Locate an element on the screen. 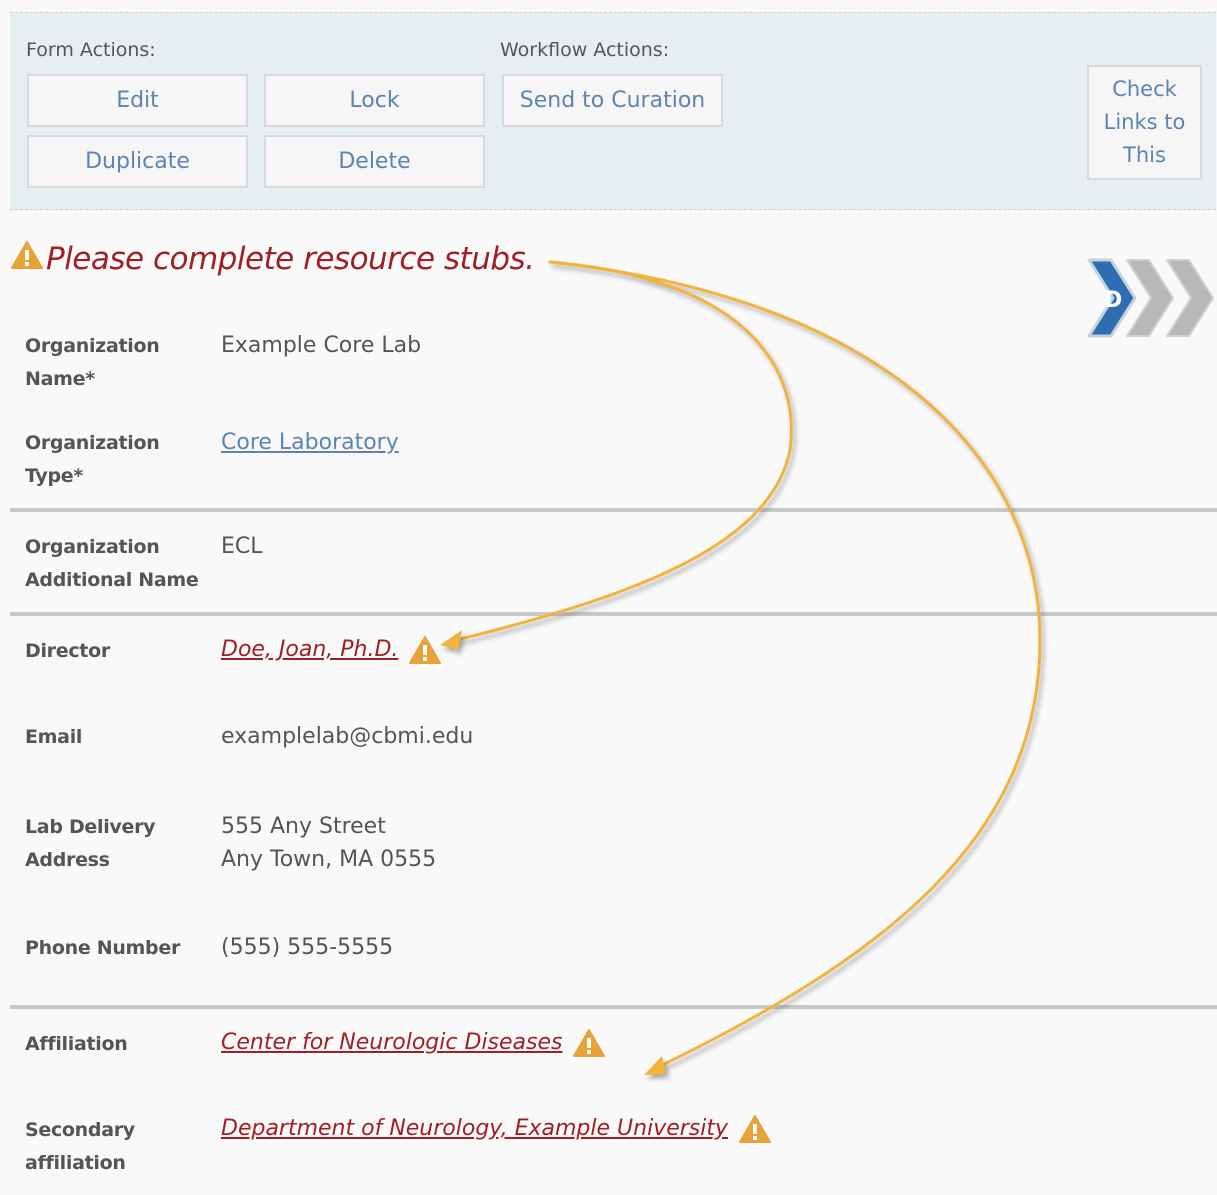 This screenshot has width=1217, height=1195. org-type-link: Core Laboratory is located at coordinates (310, 442).